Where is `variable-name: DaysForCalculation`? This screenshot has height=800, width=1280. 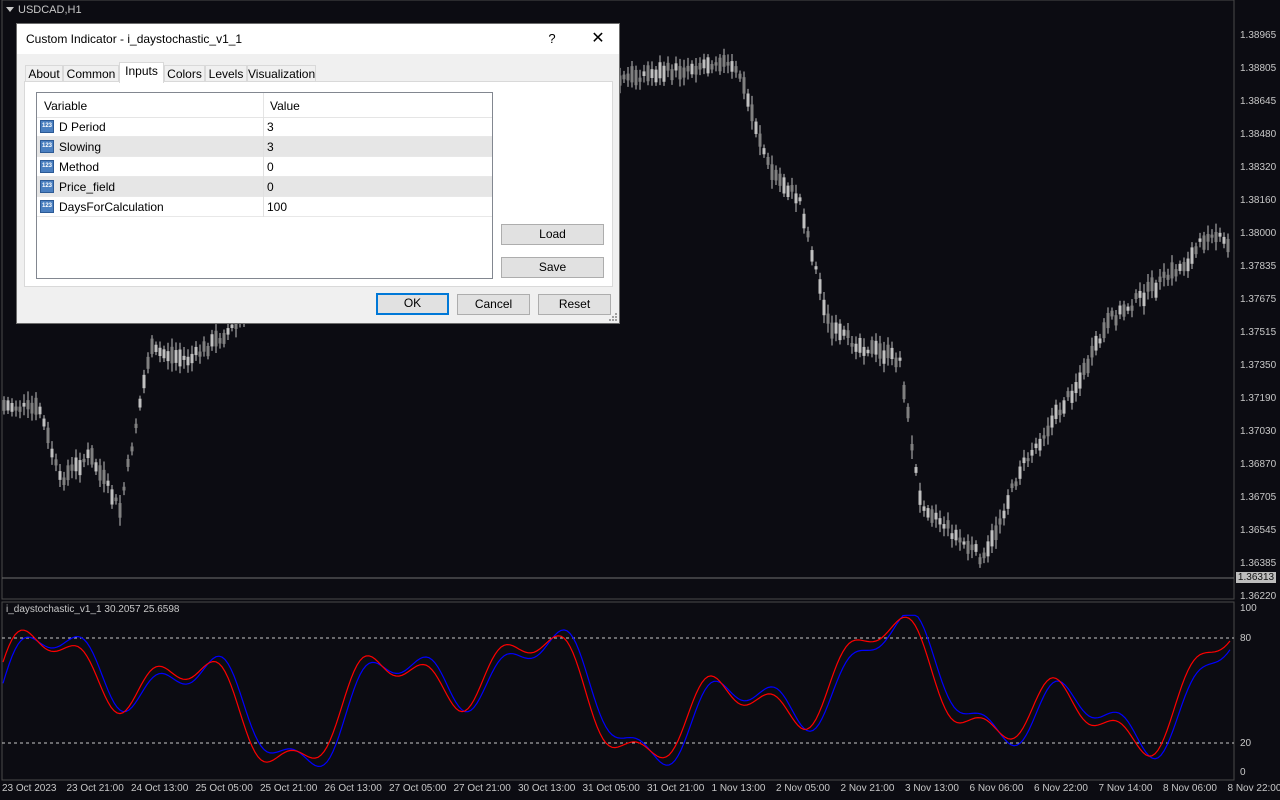 variable-name: DaysForCalculation is located at coordinates (111, 207).